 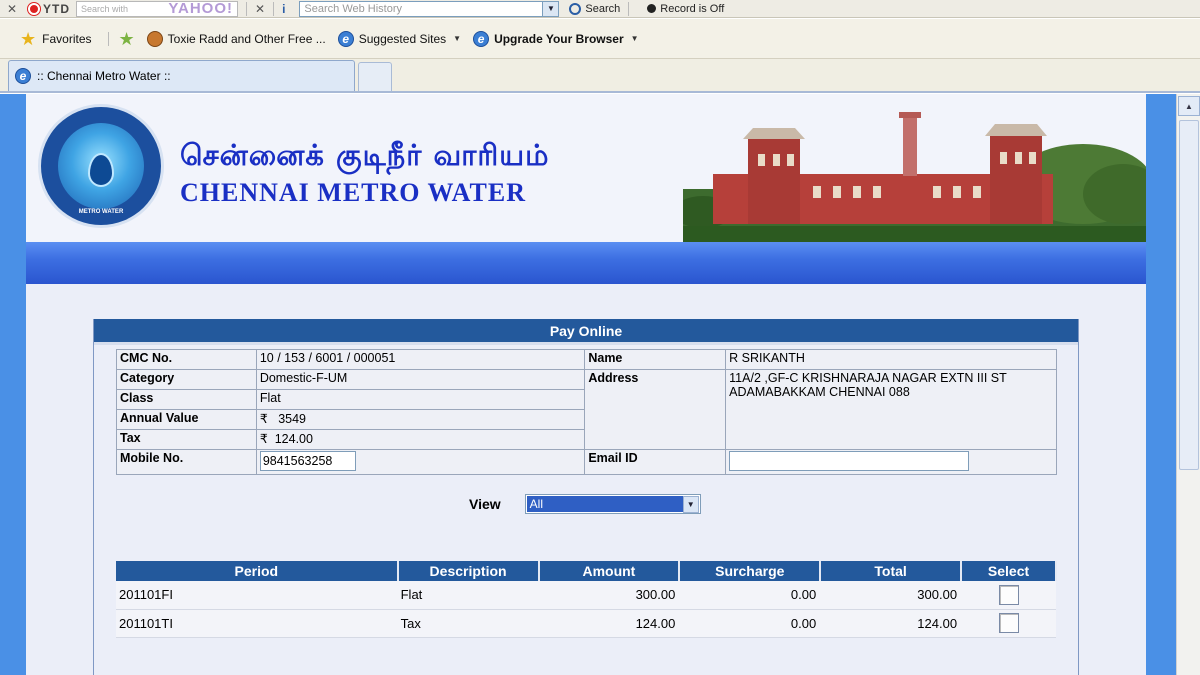 I want to click on class-value: Flat, so click(x=420, y=399).